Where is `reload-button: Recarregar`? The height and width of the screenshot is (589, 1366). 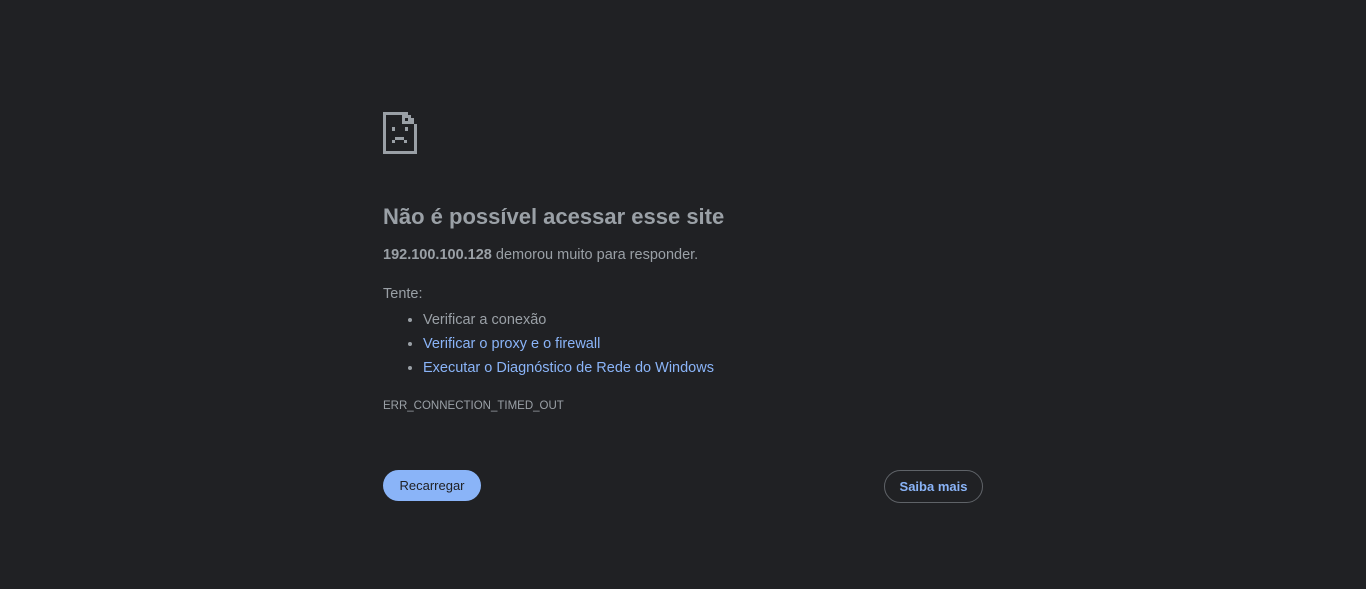
reload-button: Recarregar is located at coordinates (432, 485).